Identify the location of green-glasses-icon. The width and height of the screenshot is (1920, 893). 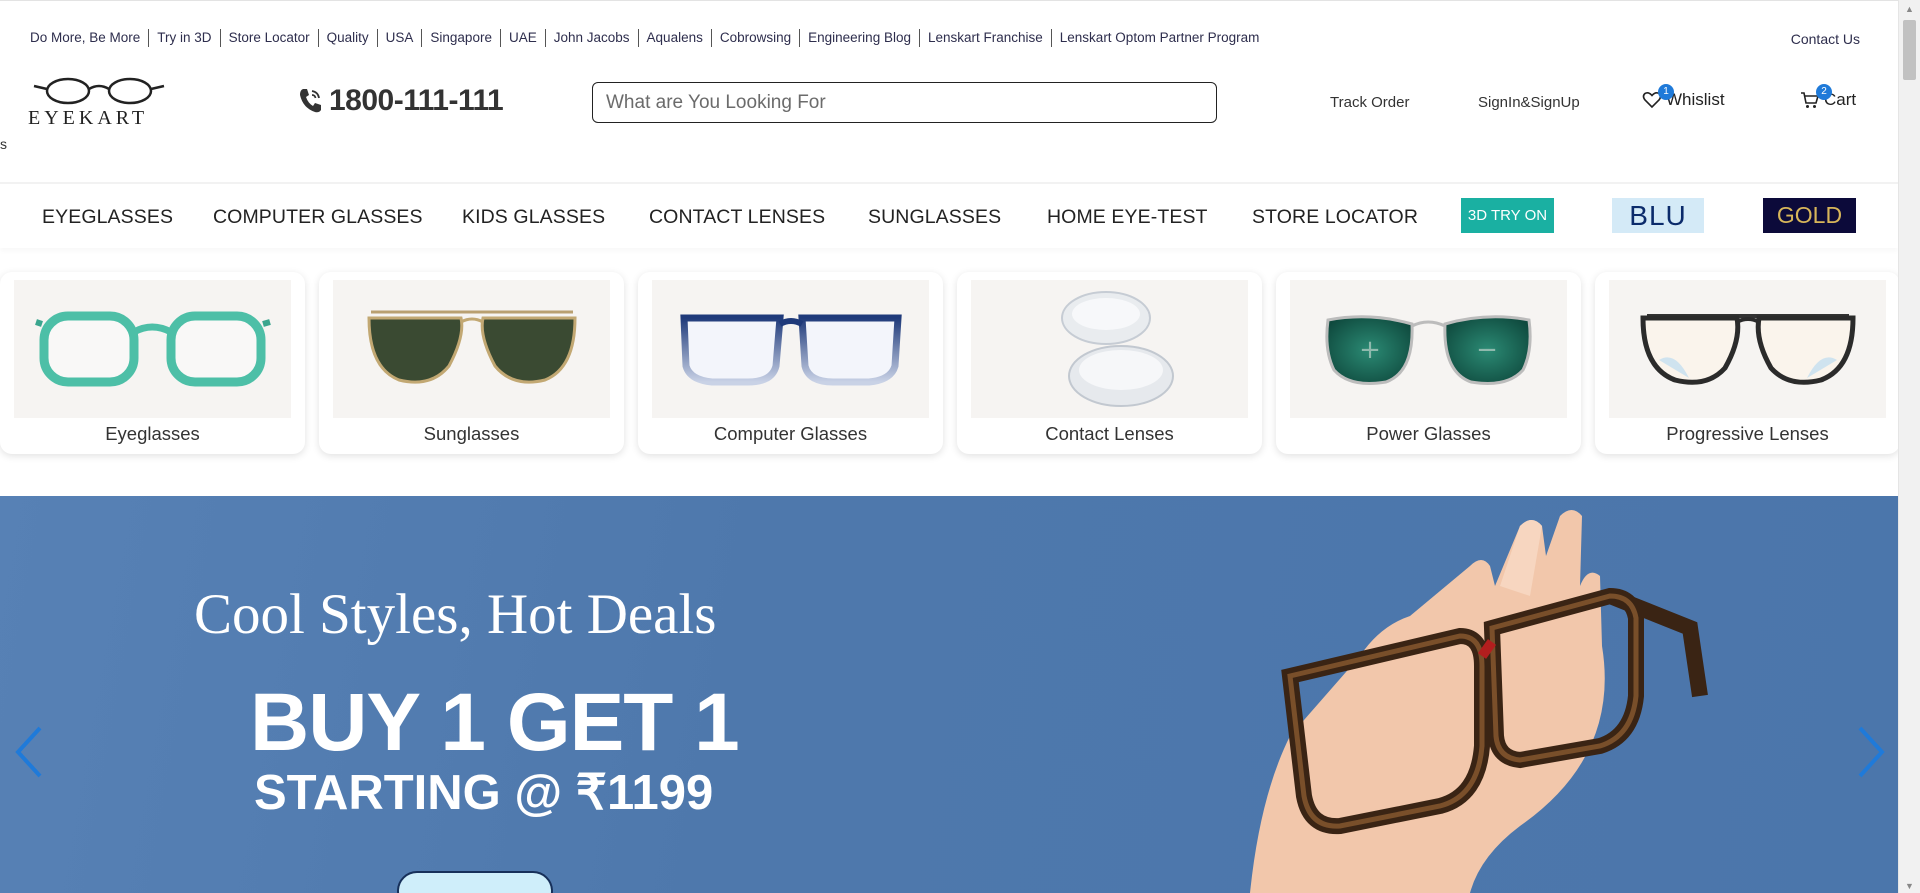
(153, 349).